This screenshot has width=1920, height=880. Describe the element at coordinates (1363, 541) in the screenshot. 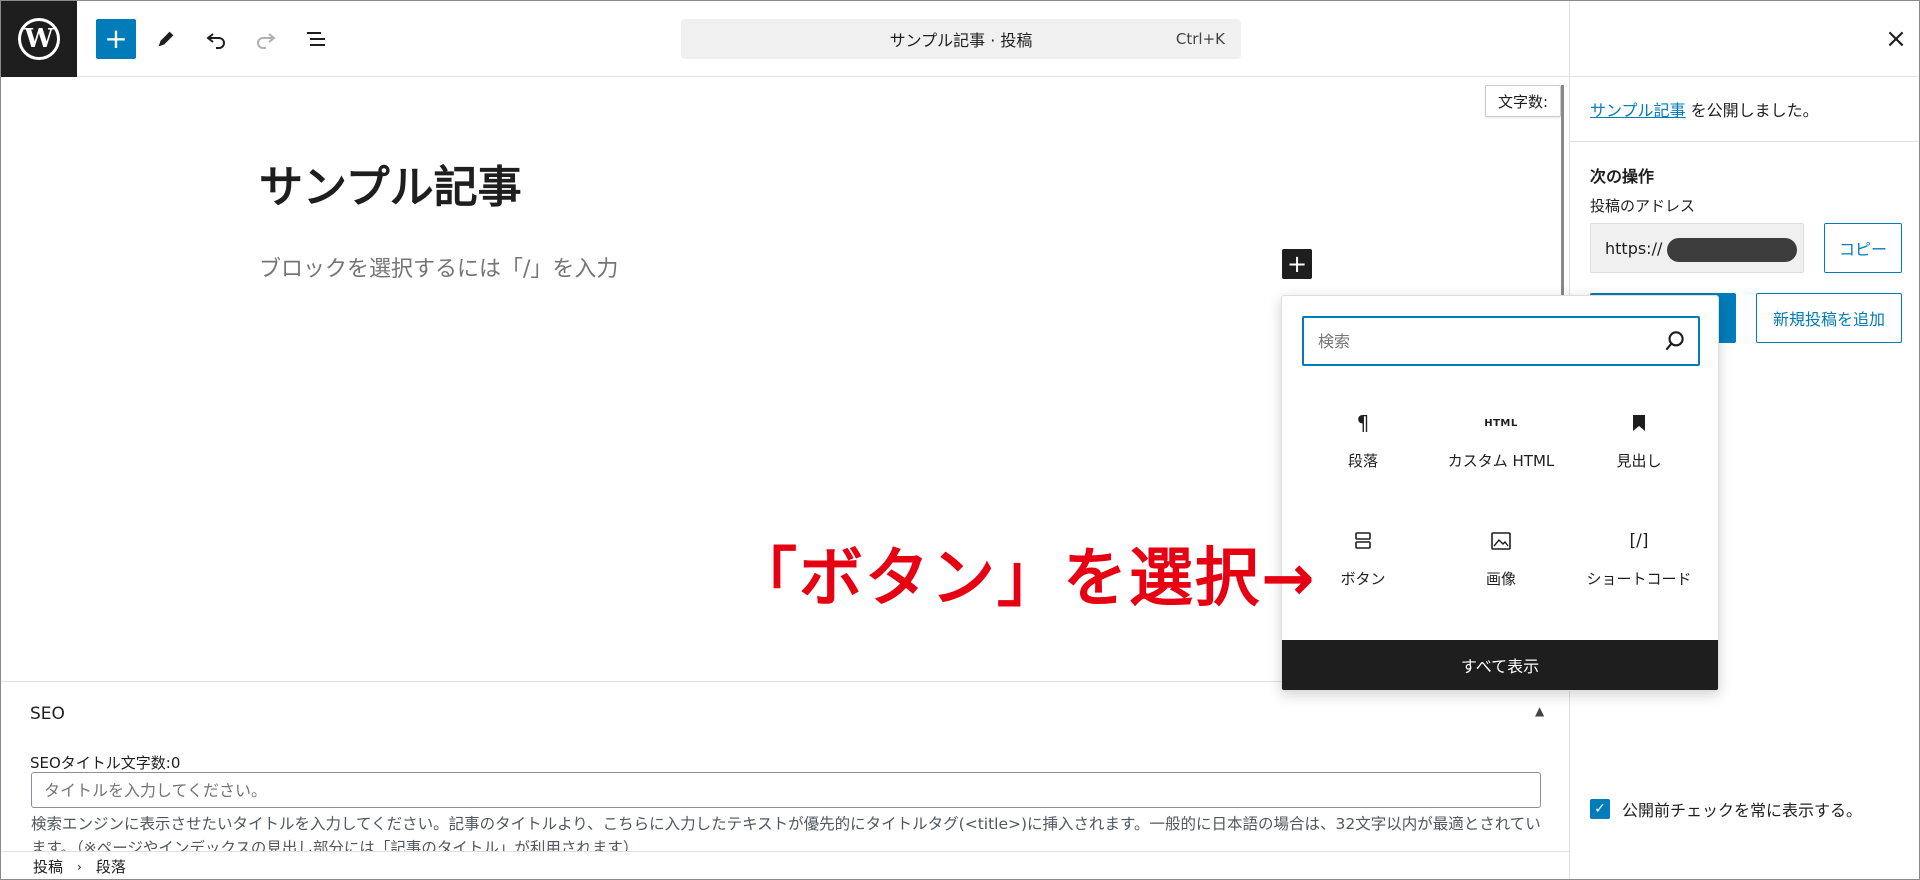

I see `buttons-icon` at that location.